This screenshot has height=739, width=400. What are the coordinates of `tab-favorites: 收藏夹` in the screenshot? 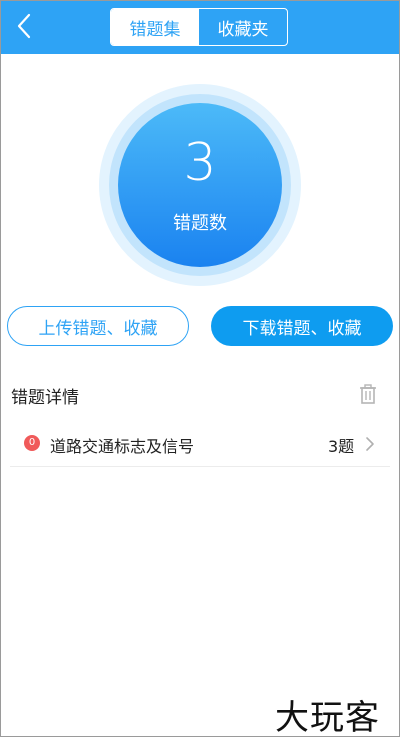 It's located at (243, 27).